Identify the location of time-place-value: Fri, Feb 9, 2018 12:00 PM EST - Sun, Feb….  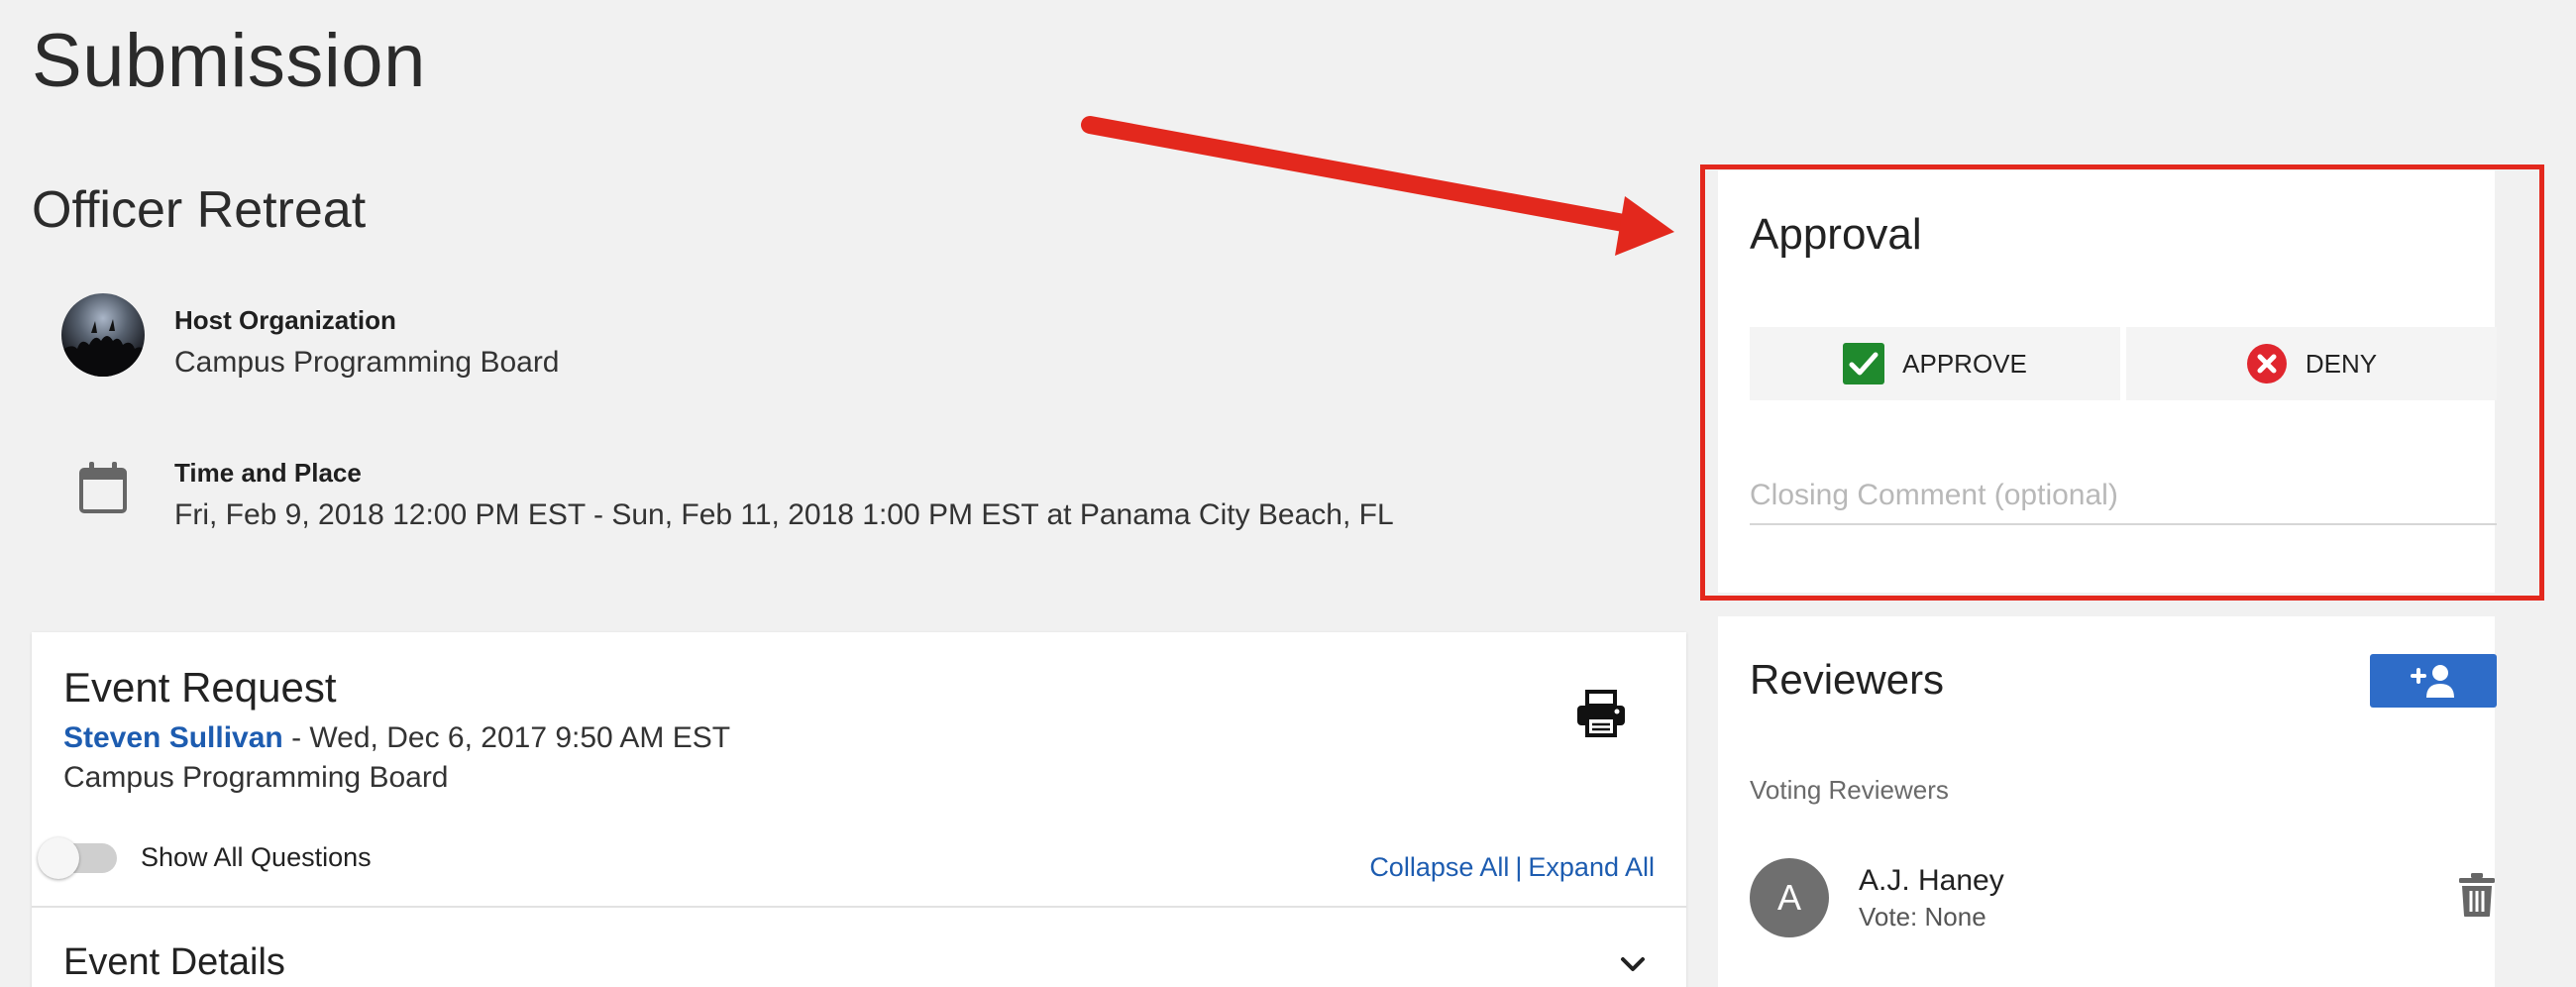
(784, 514).